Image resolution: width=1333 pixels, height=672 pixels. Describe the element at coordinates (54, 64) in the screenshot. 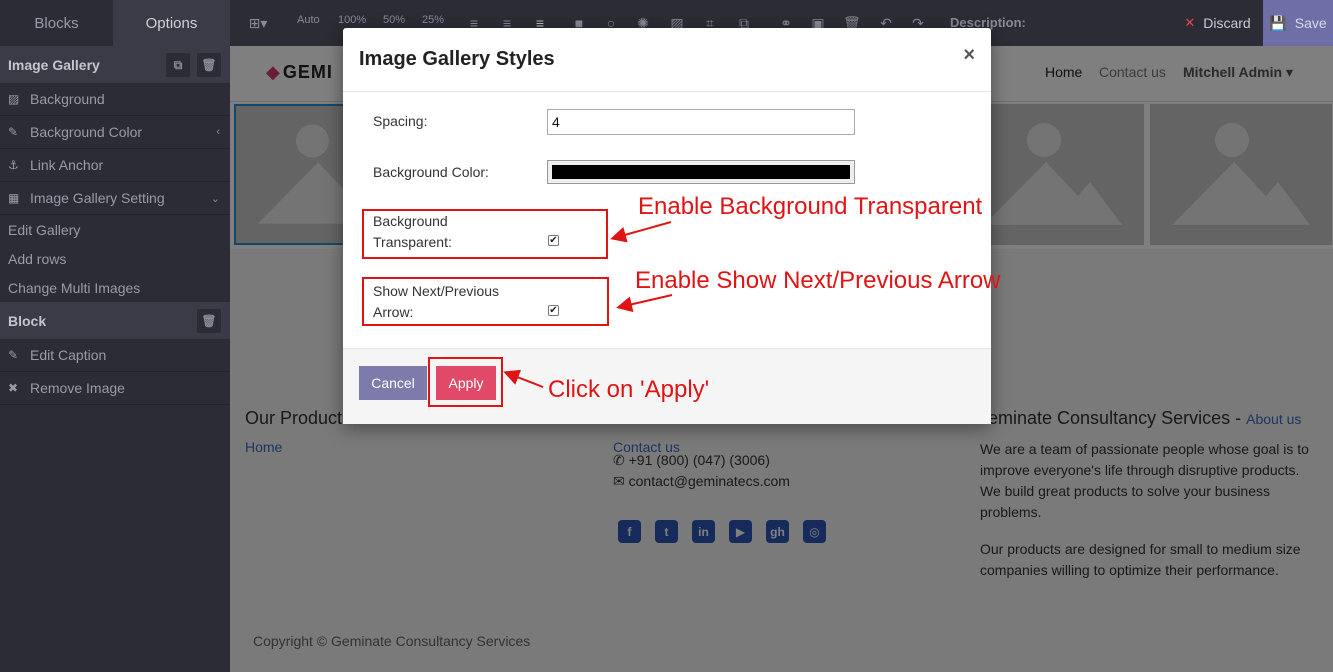

I see `section-title: Image Gallery` at that location.